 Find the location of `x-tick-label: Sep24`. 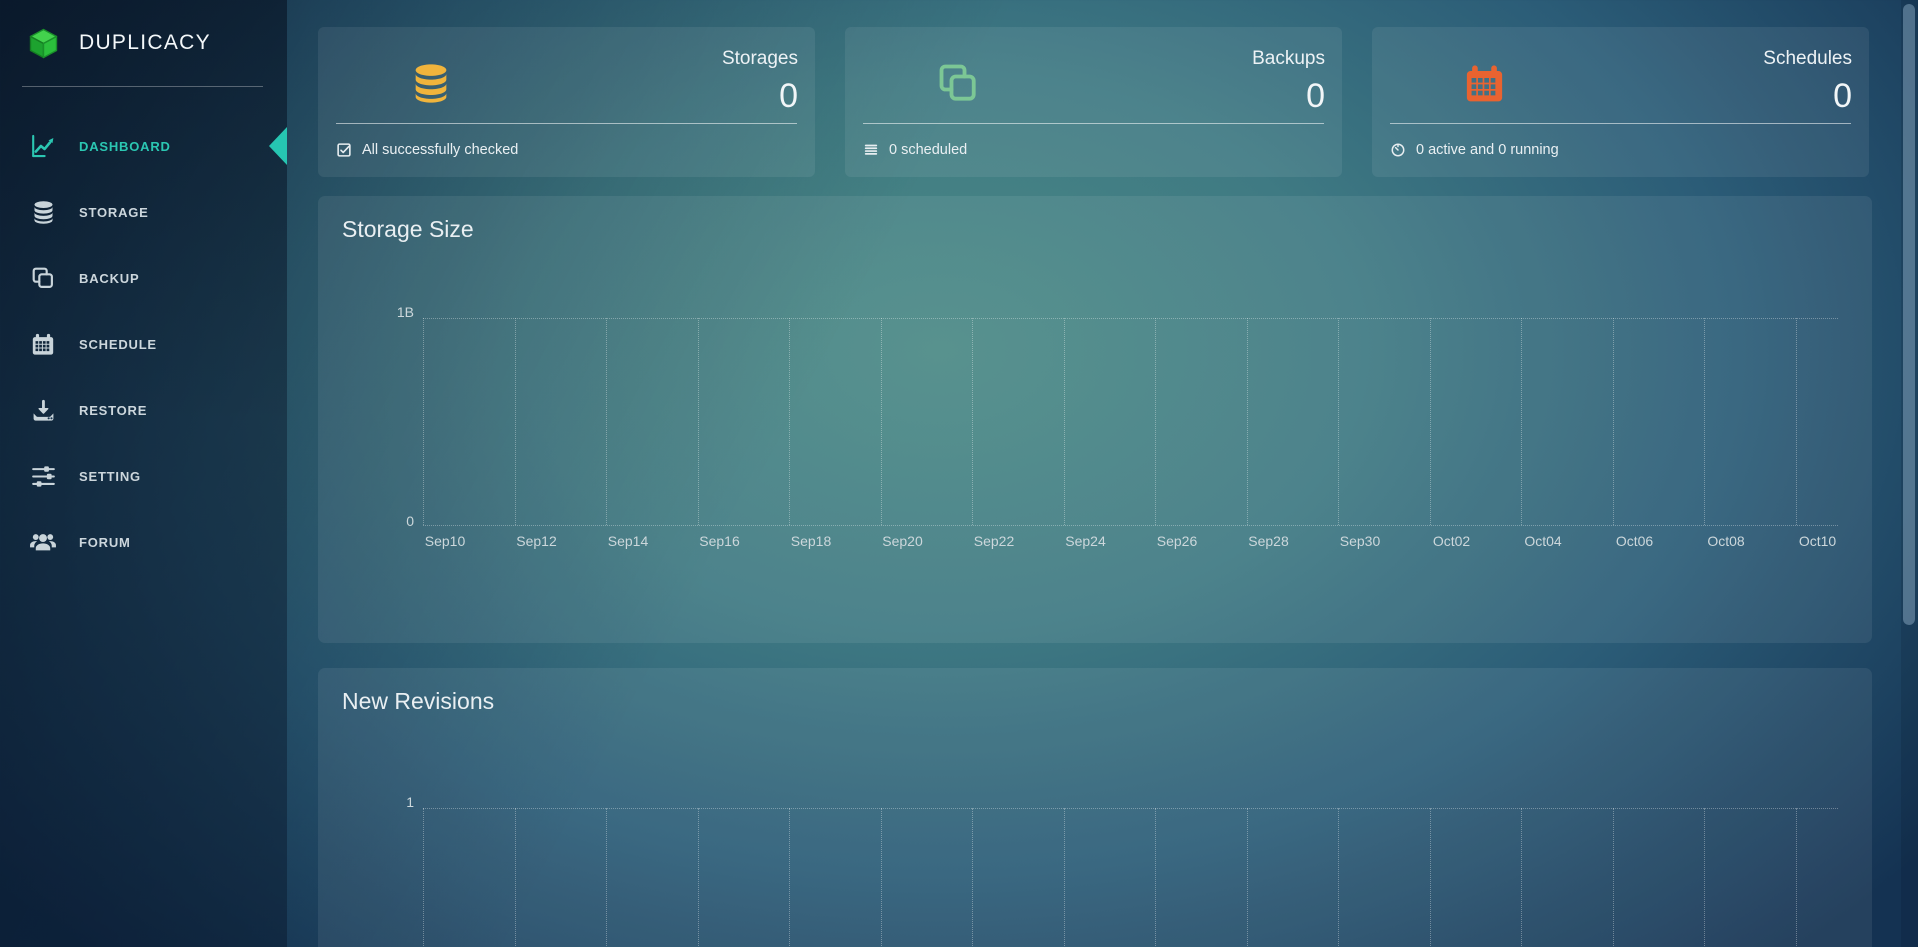

x-tick-label: Sep24 is located at coordinates (1085, 541).